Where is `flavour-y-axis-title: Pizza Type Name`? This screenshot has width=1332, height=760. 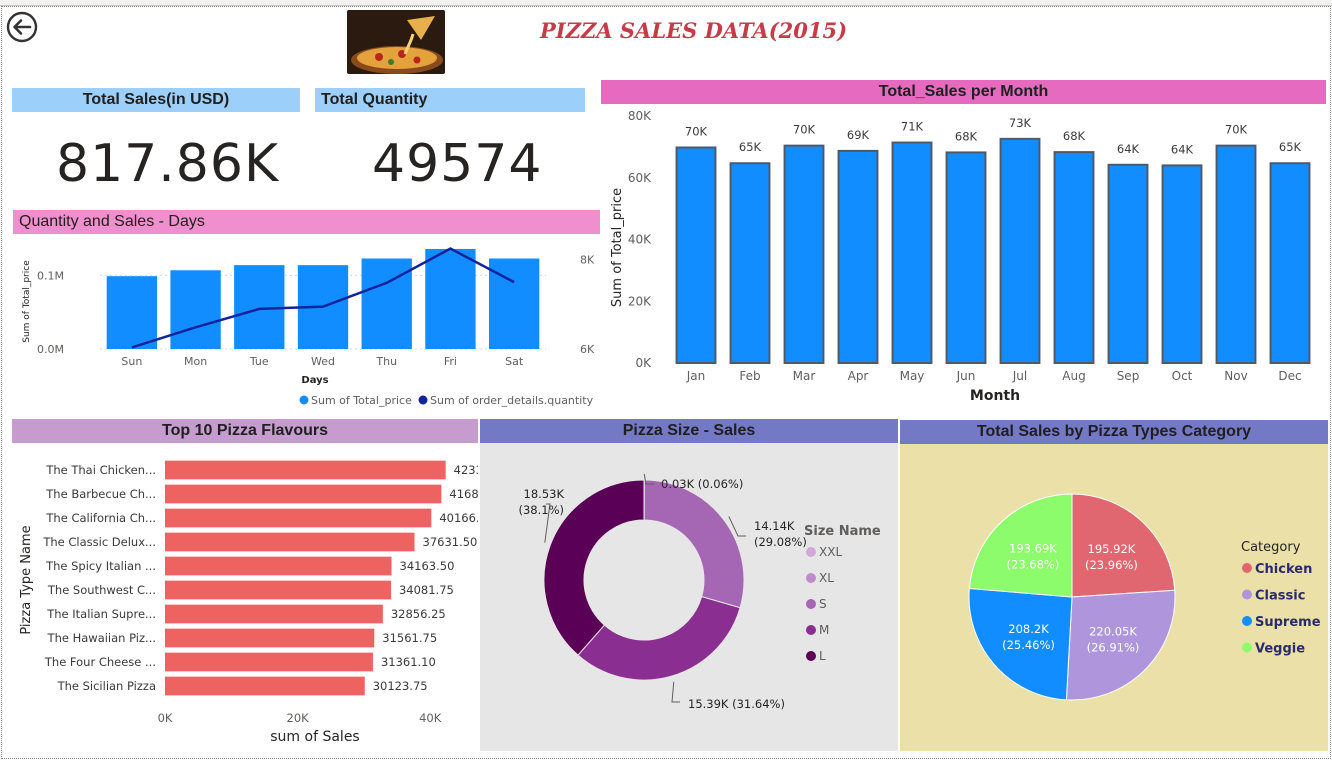 flavour-y-axis-title: Pizza Type Name is located at coordinates (26, 579).